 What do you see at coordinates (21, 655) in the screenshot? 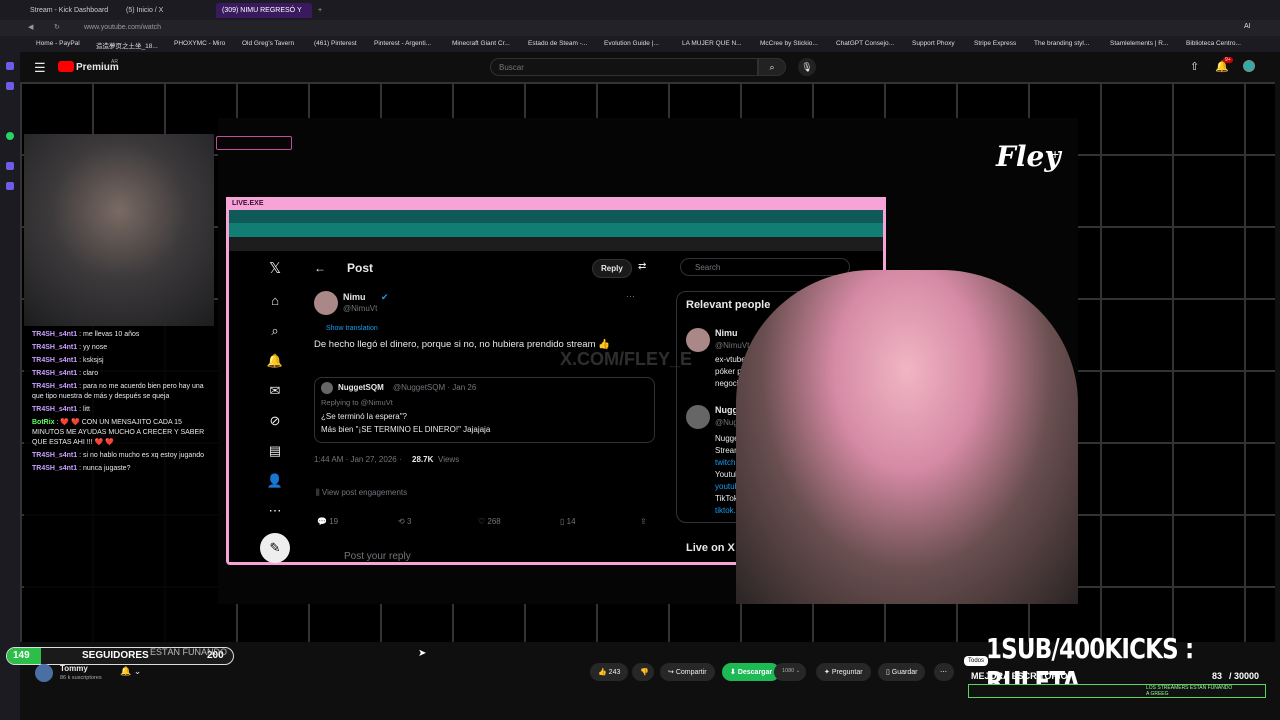
I see `followers-count: 149` at bounding box center [21, 655].